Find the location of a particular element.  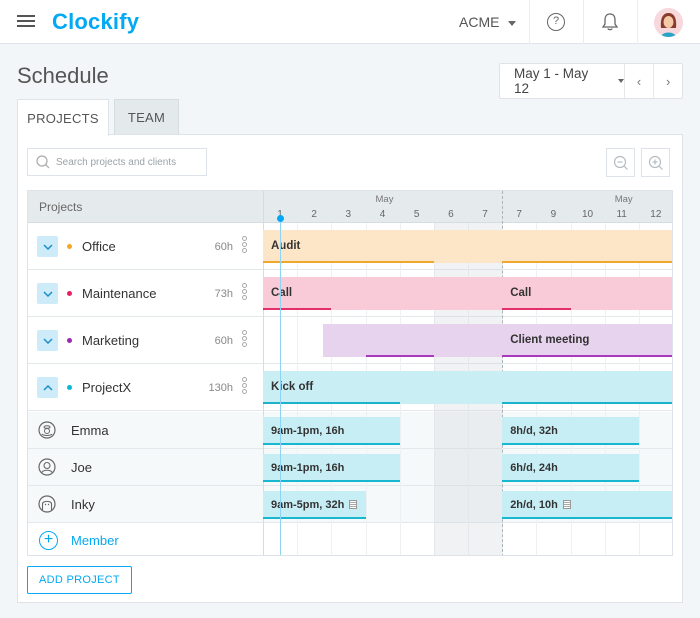

projects-column-header: Projects is located at coordinates (61, 207).